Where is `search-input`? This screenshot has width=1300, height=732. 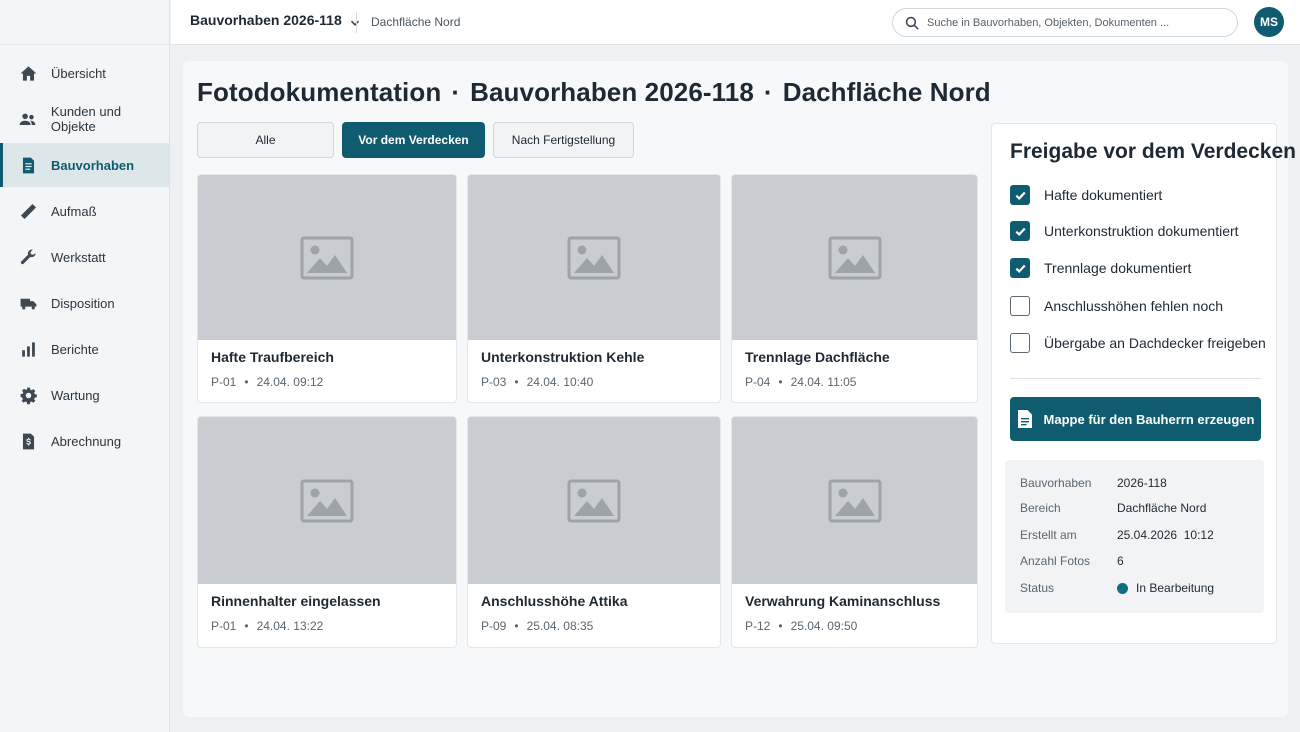
search-input is located at coordinates (1077, 22).